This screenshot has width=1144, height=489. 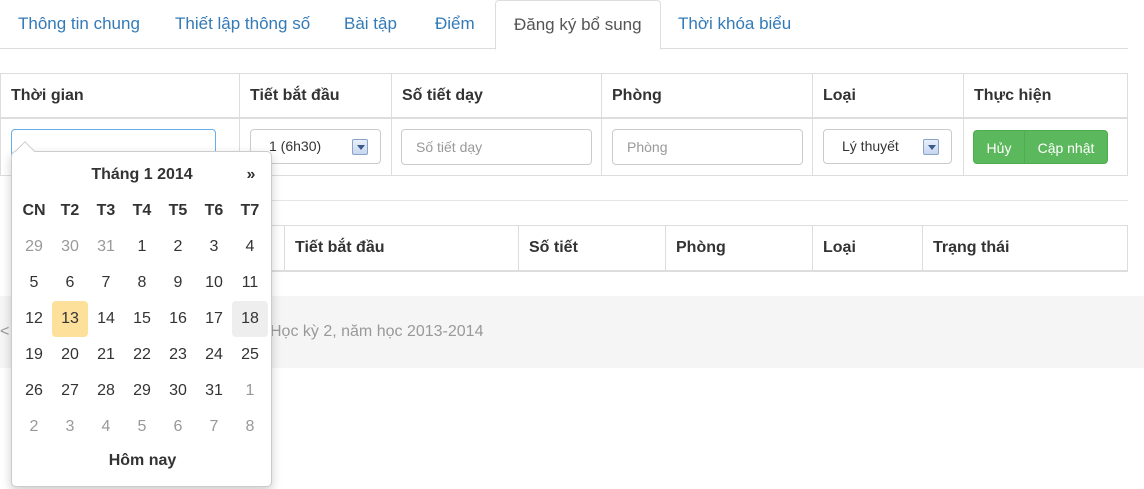 What do you see at coordinates (1066, 147) in the screenshot?
I see `update-button: Cập nhật` at bounding box center [1066, 147].